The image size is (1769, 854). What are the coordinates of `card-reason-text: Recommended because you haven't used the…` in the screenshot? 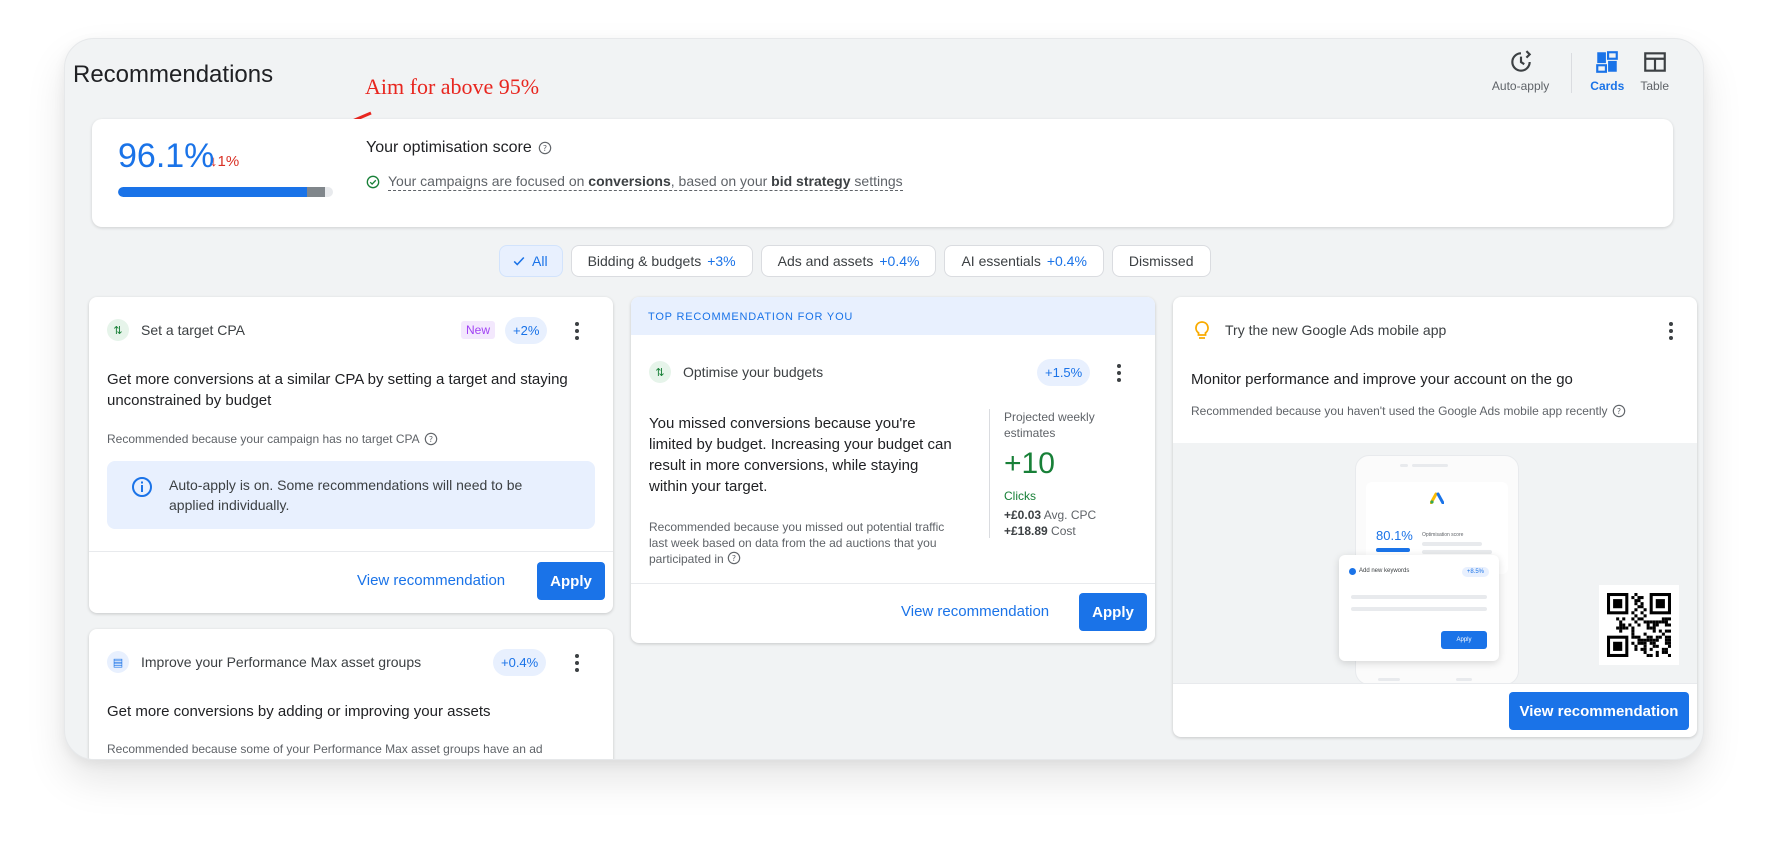 It's located at (1399, 411).